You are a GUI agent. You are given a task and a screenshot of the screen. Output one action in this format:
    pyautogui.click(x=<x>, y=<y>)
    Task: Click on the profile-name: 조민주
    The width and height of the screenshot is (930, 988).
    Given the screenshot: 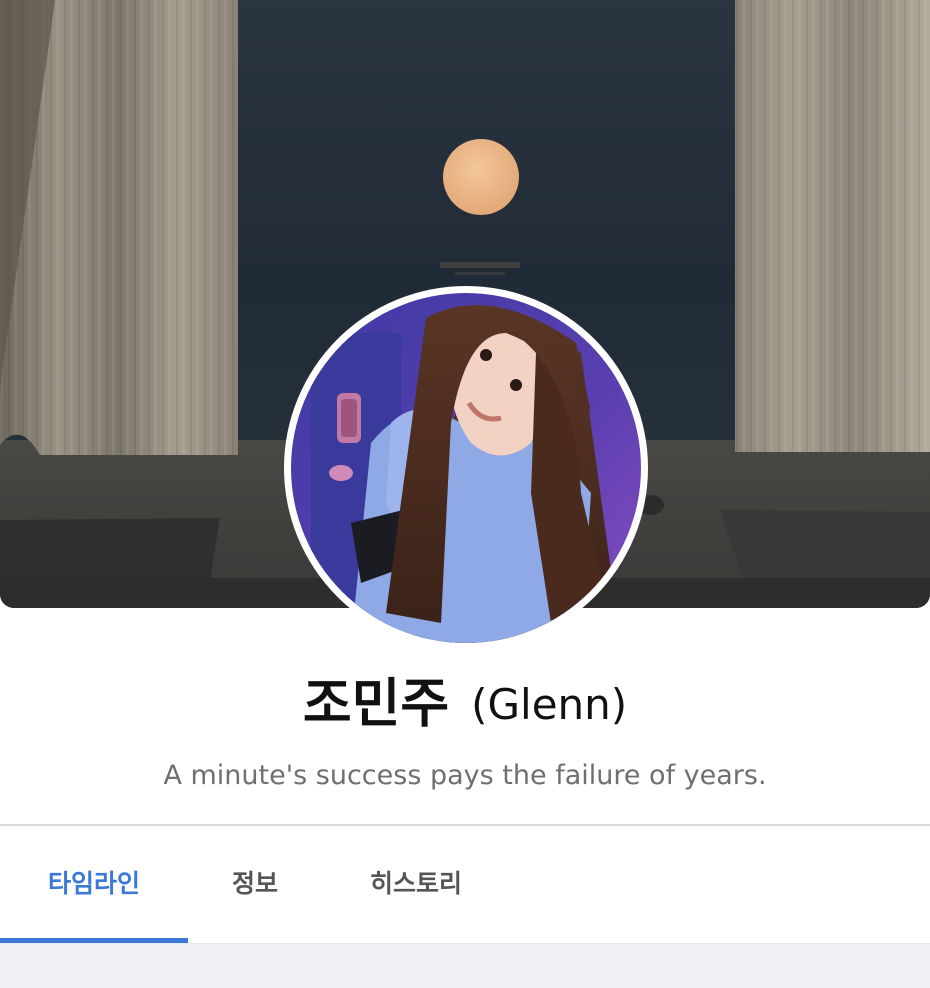 What is the action you would take?
    pyautogui.click(x=376, y=704)
    